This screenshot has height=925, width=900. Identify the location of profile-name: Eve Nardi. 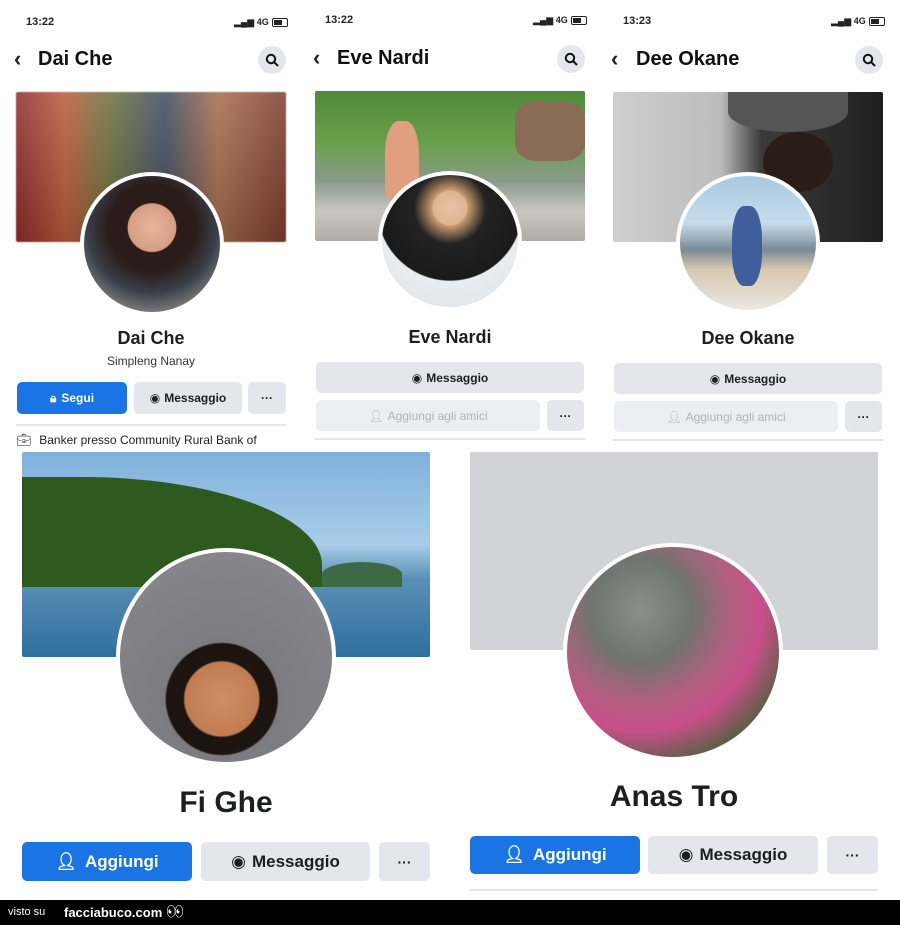
(450, 337).